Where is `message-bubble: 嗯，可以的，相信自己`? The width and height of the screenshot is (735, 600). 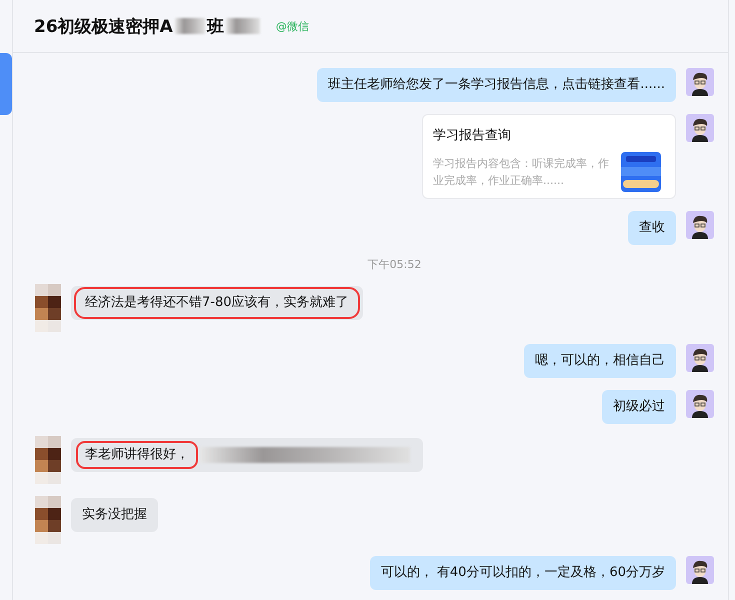 message-bubble: 嗯，可以的，相信自己 is located at coordinates (600, 361).